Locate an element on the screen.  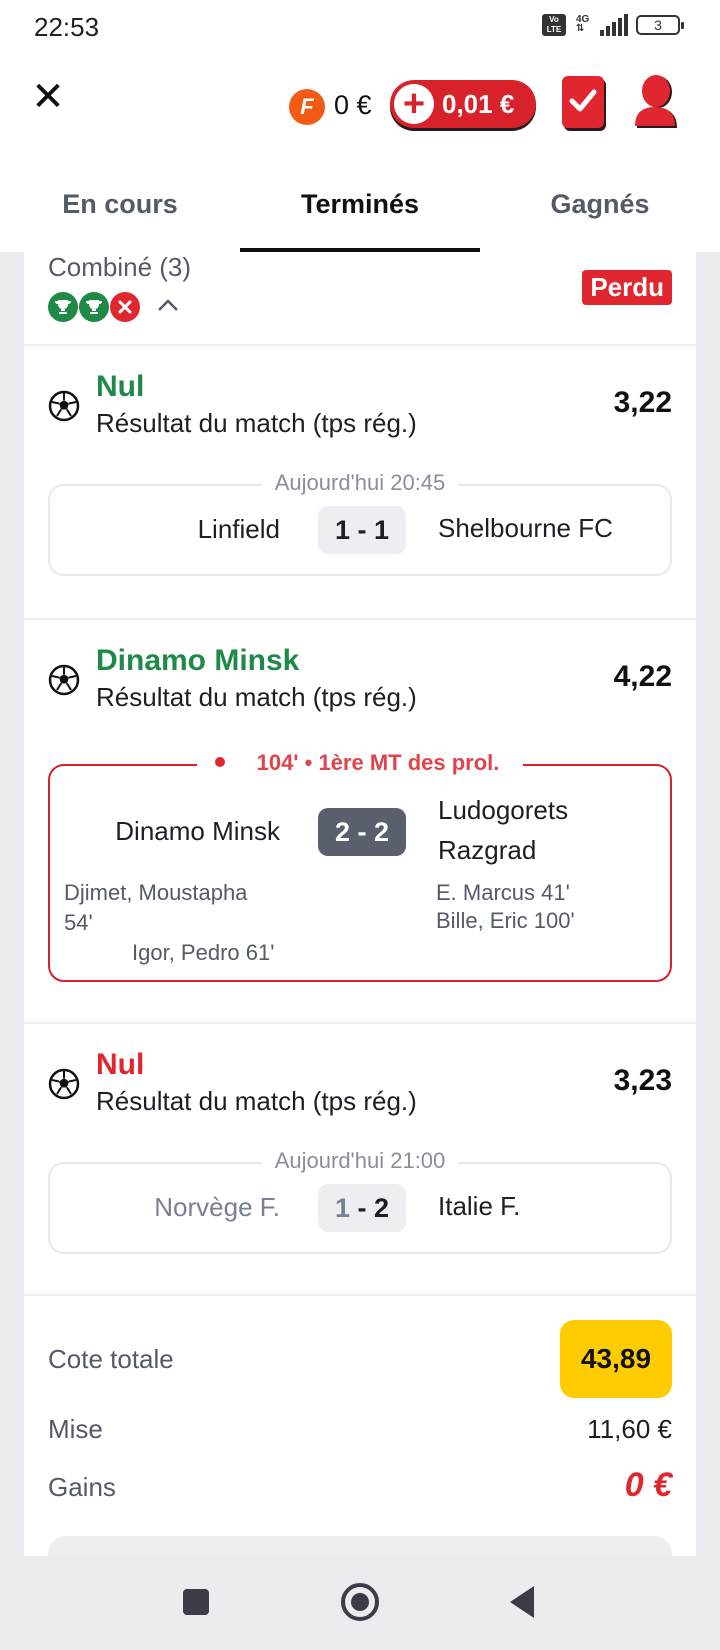
betslip-icon is located at coordinates (583, 102).